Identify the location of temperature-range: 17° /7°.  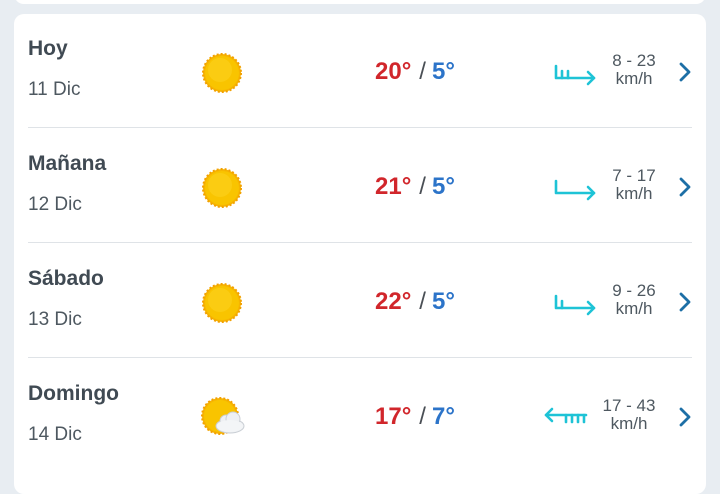
(415, 417).